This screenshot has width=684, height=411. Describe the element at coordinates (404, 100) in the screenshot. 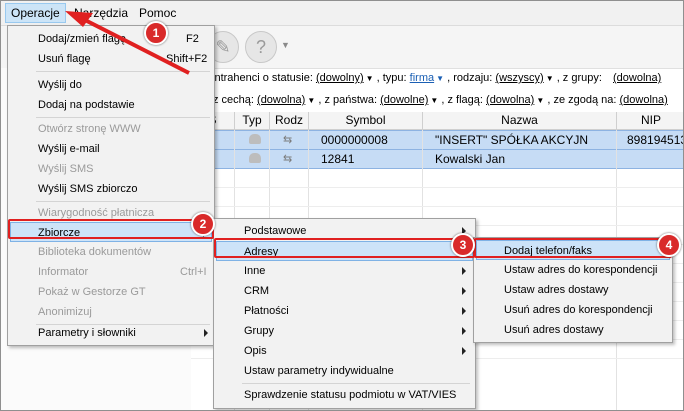

I see `filter-panstwa-value: (dowolne)` at that location.